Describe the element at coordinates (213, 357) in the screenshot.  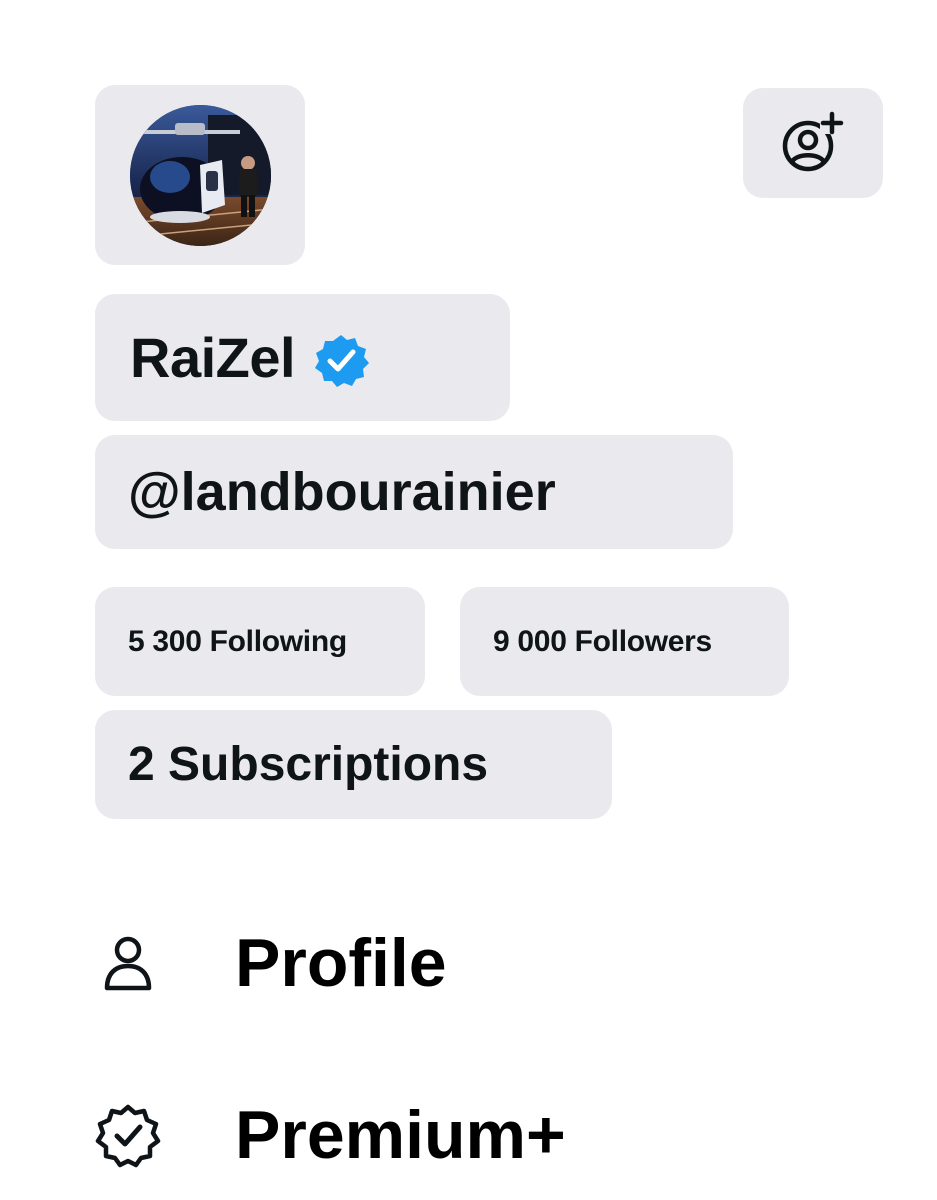
I see `display-name: RaiZel` at that location.